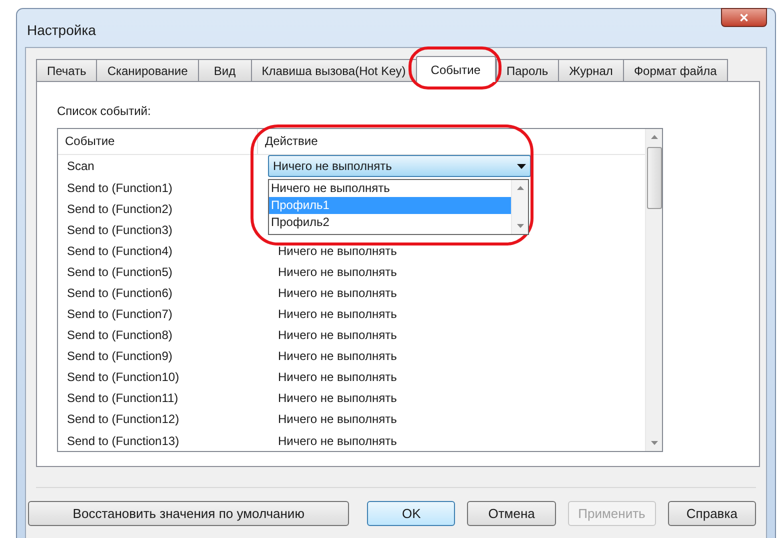  What do you see at coordinates (411, 513) in the screenshot?
I see `dialog-button: OK` at bounding box center [411, 513].